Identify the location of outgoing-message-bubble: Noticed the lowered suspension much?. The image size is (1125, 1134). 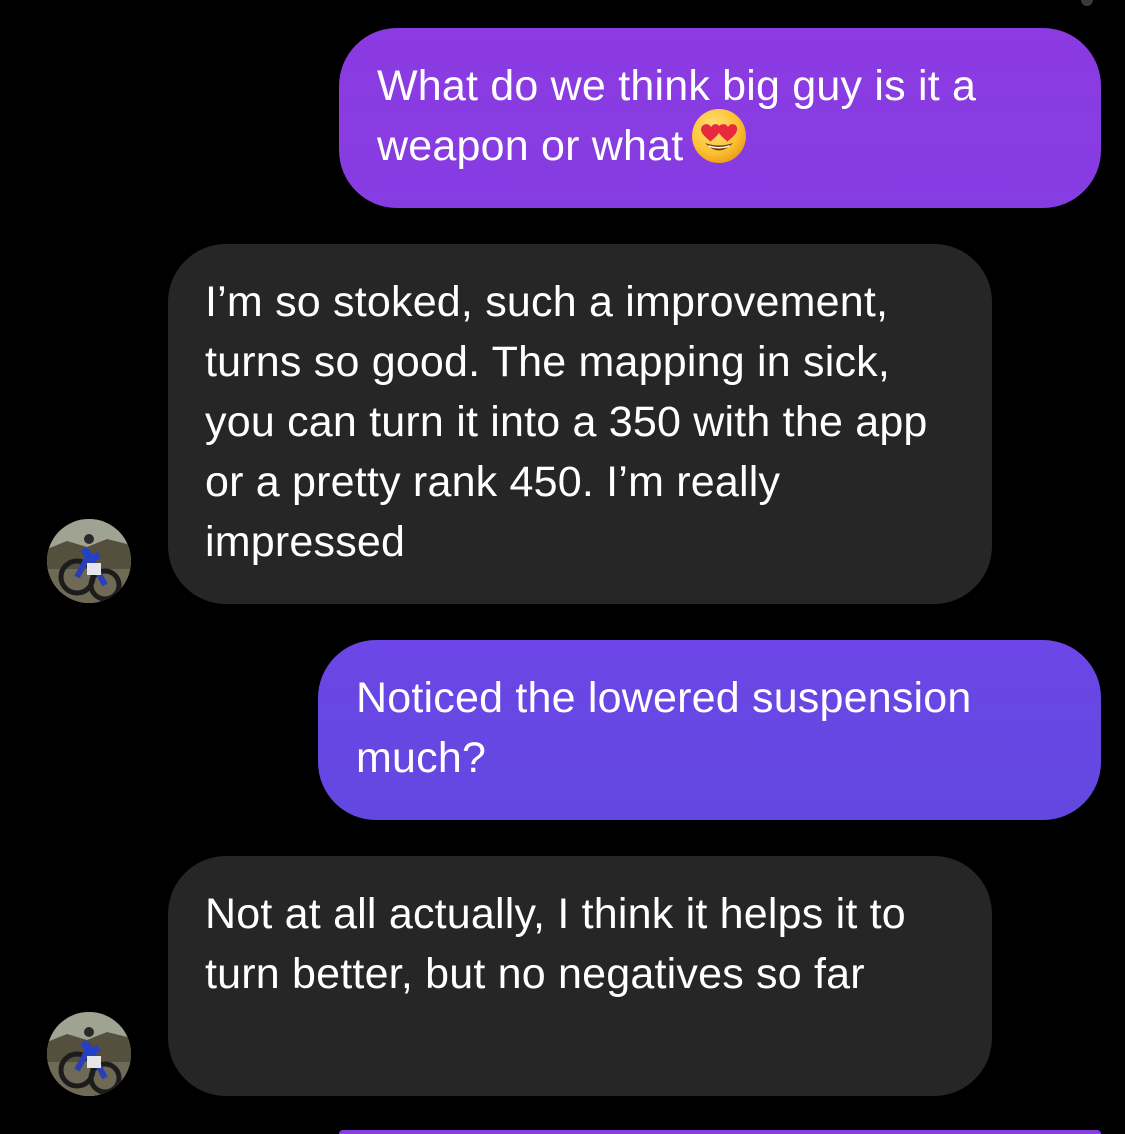
(709, 730).